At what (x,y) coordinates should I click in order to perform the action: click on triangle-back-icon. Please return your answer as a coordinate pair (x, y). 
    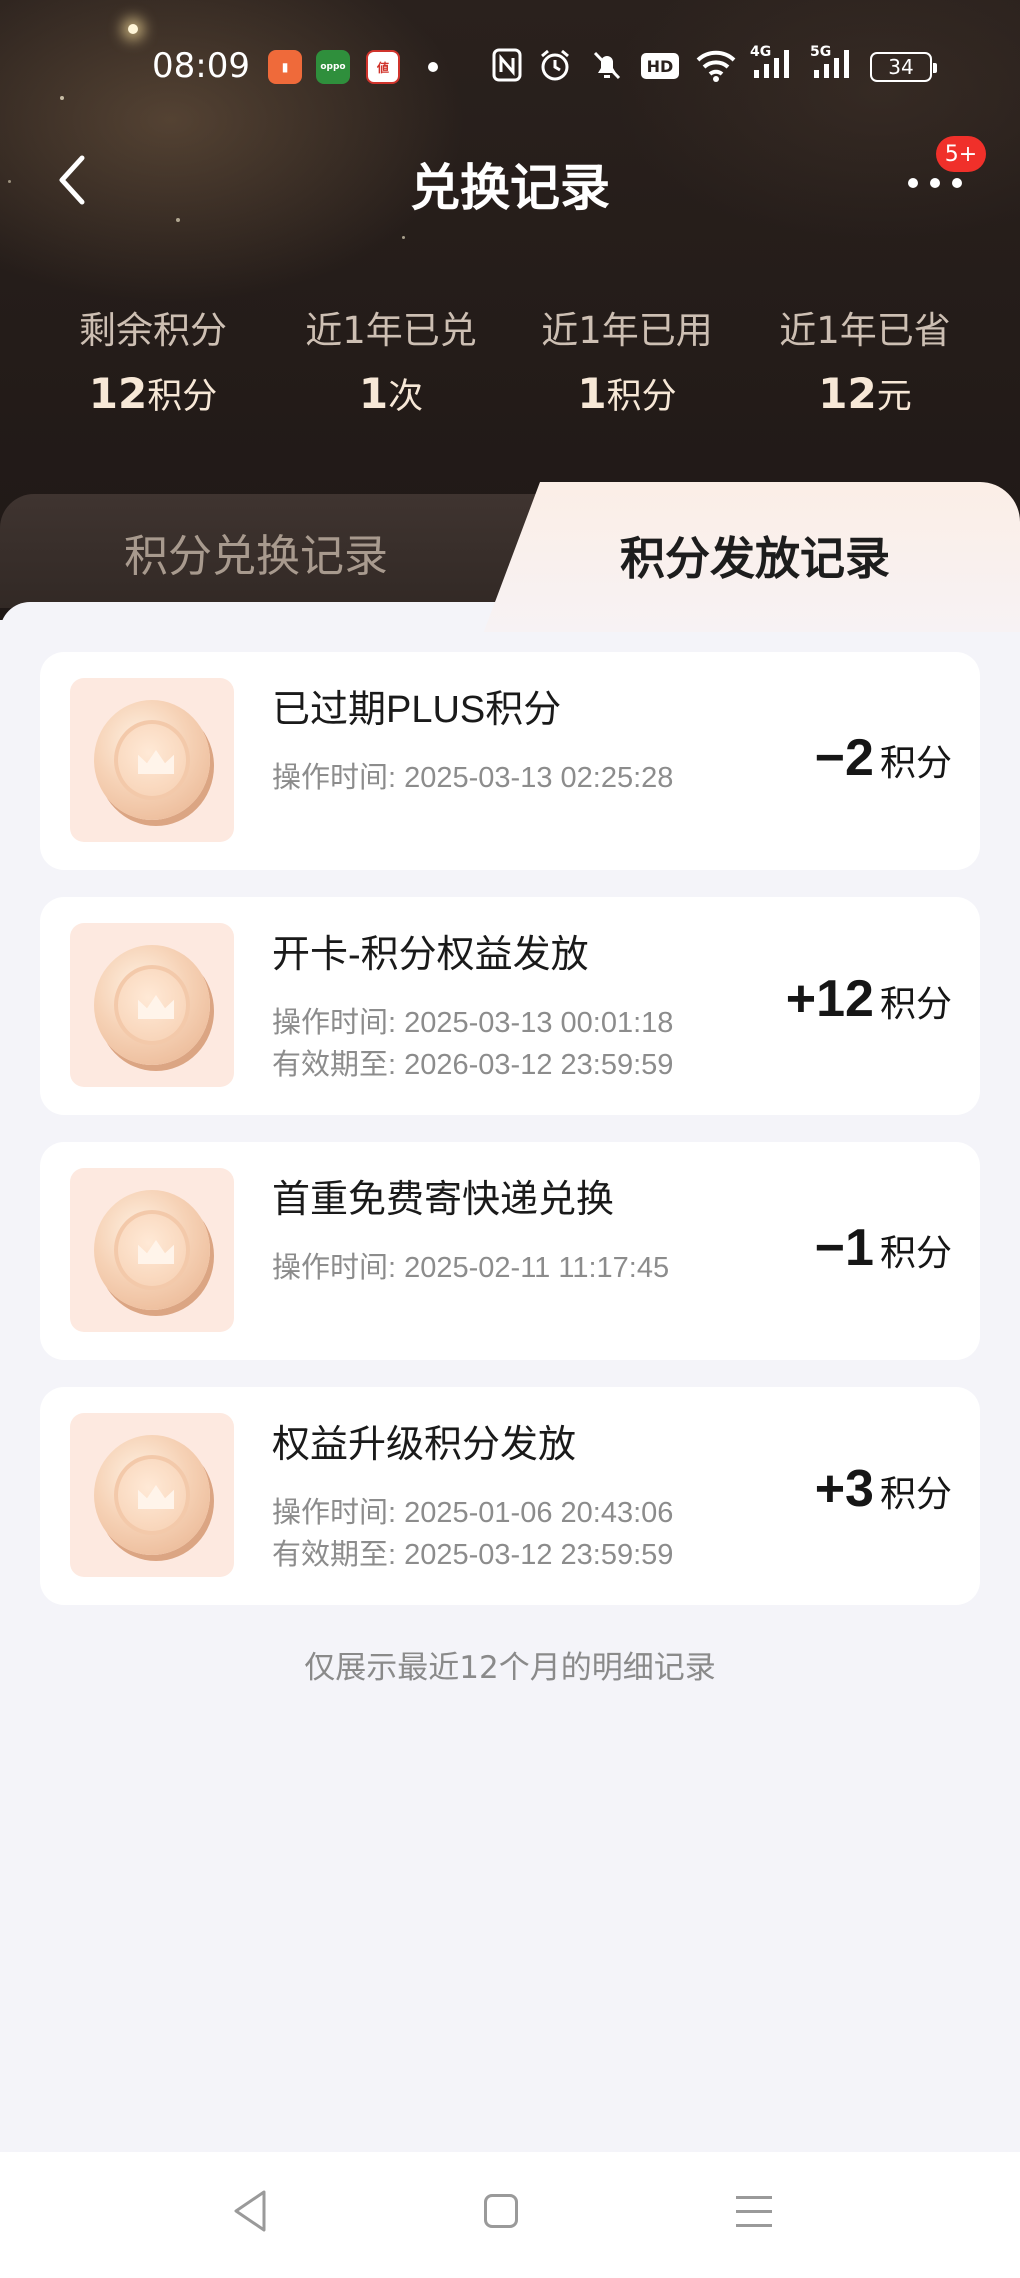
    Looking at the image, I should click on (250, 2211).